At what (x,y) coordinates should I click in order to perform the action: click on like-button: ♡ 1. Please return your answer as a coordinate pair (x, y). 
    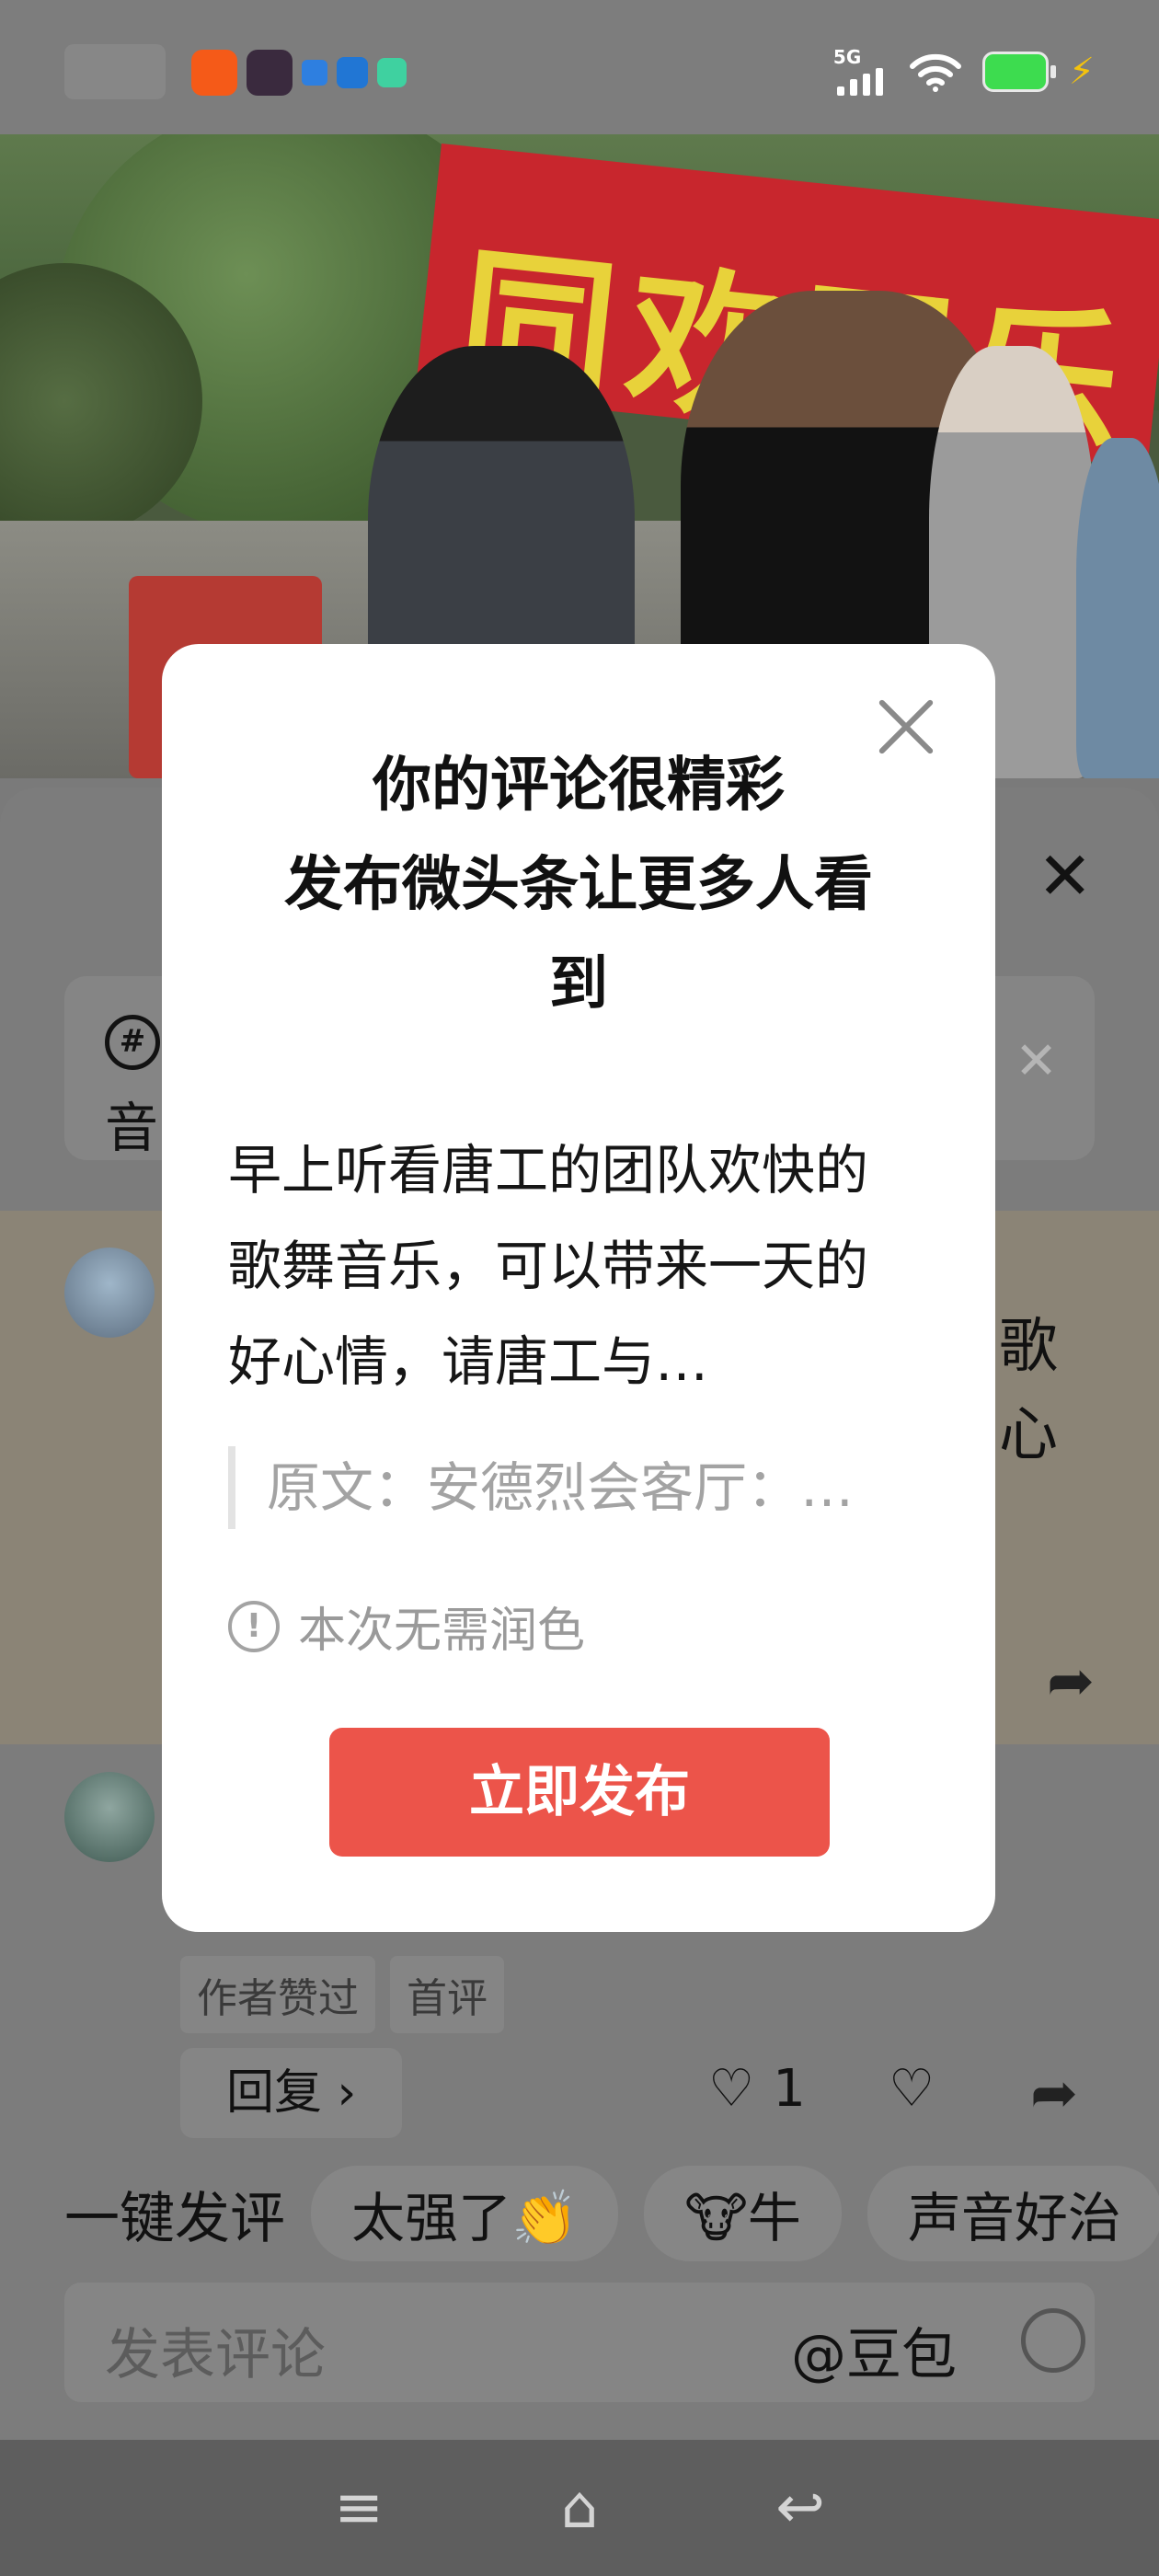
    Looking at the image, I should click on (757, 2089).